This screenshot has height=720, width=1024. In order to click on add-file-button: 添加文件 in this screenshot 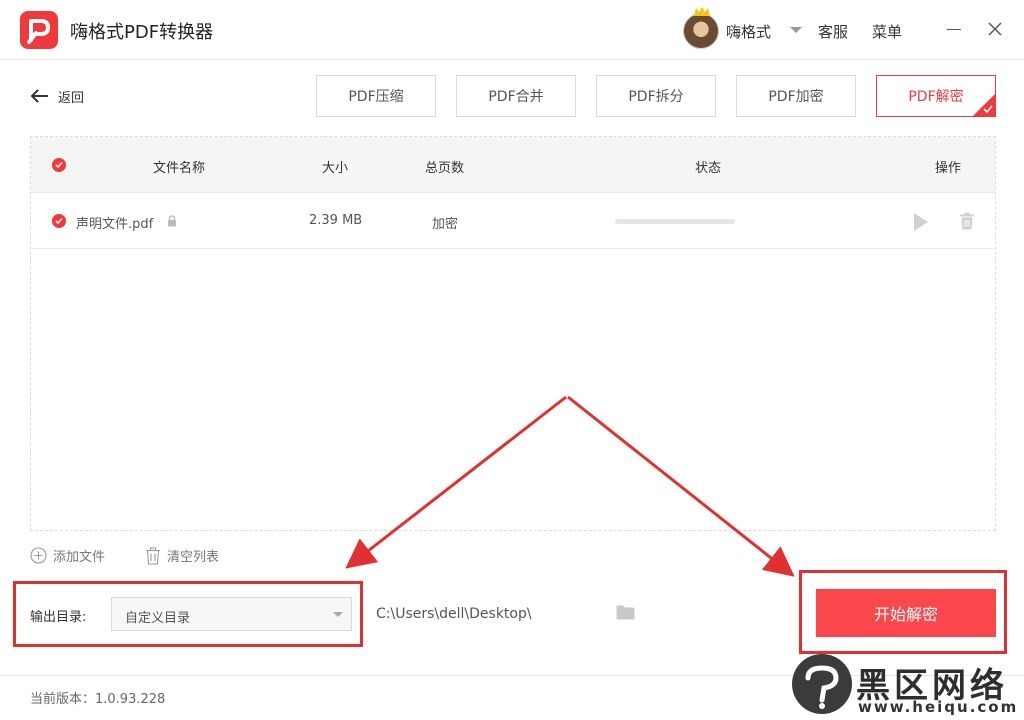, I will do `click(67, 555)`.